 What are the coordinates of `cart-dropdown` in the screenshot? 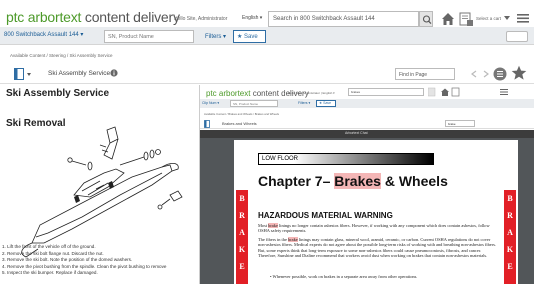 It's located at (507, 18).